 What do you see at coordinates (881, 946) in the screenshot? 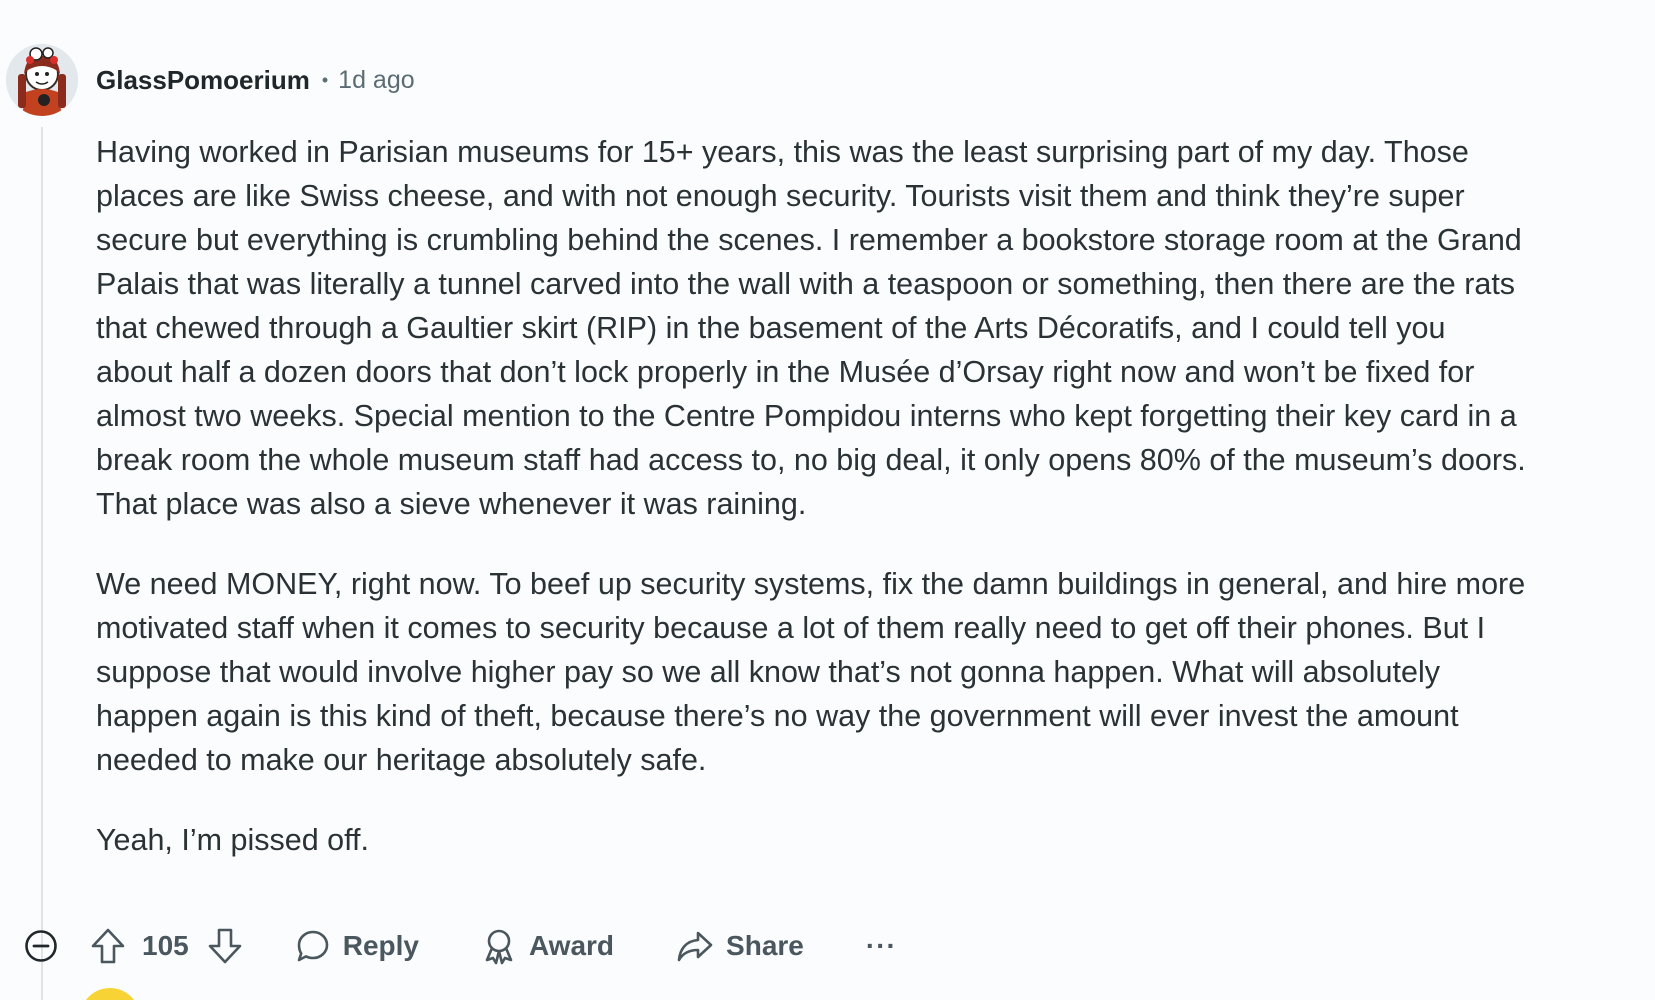
I see `more-options-button: ···` at bounding box center [881, 946].